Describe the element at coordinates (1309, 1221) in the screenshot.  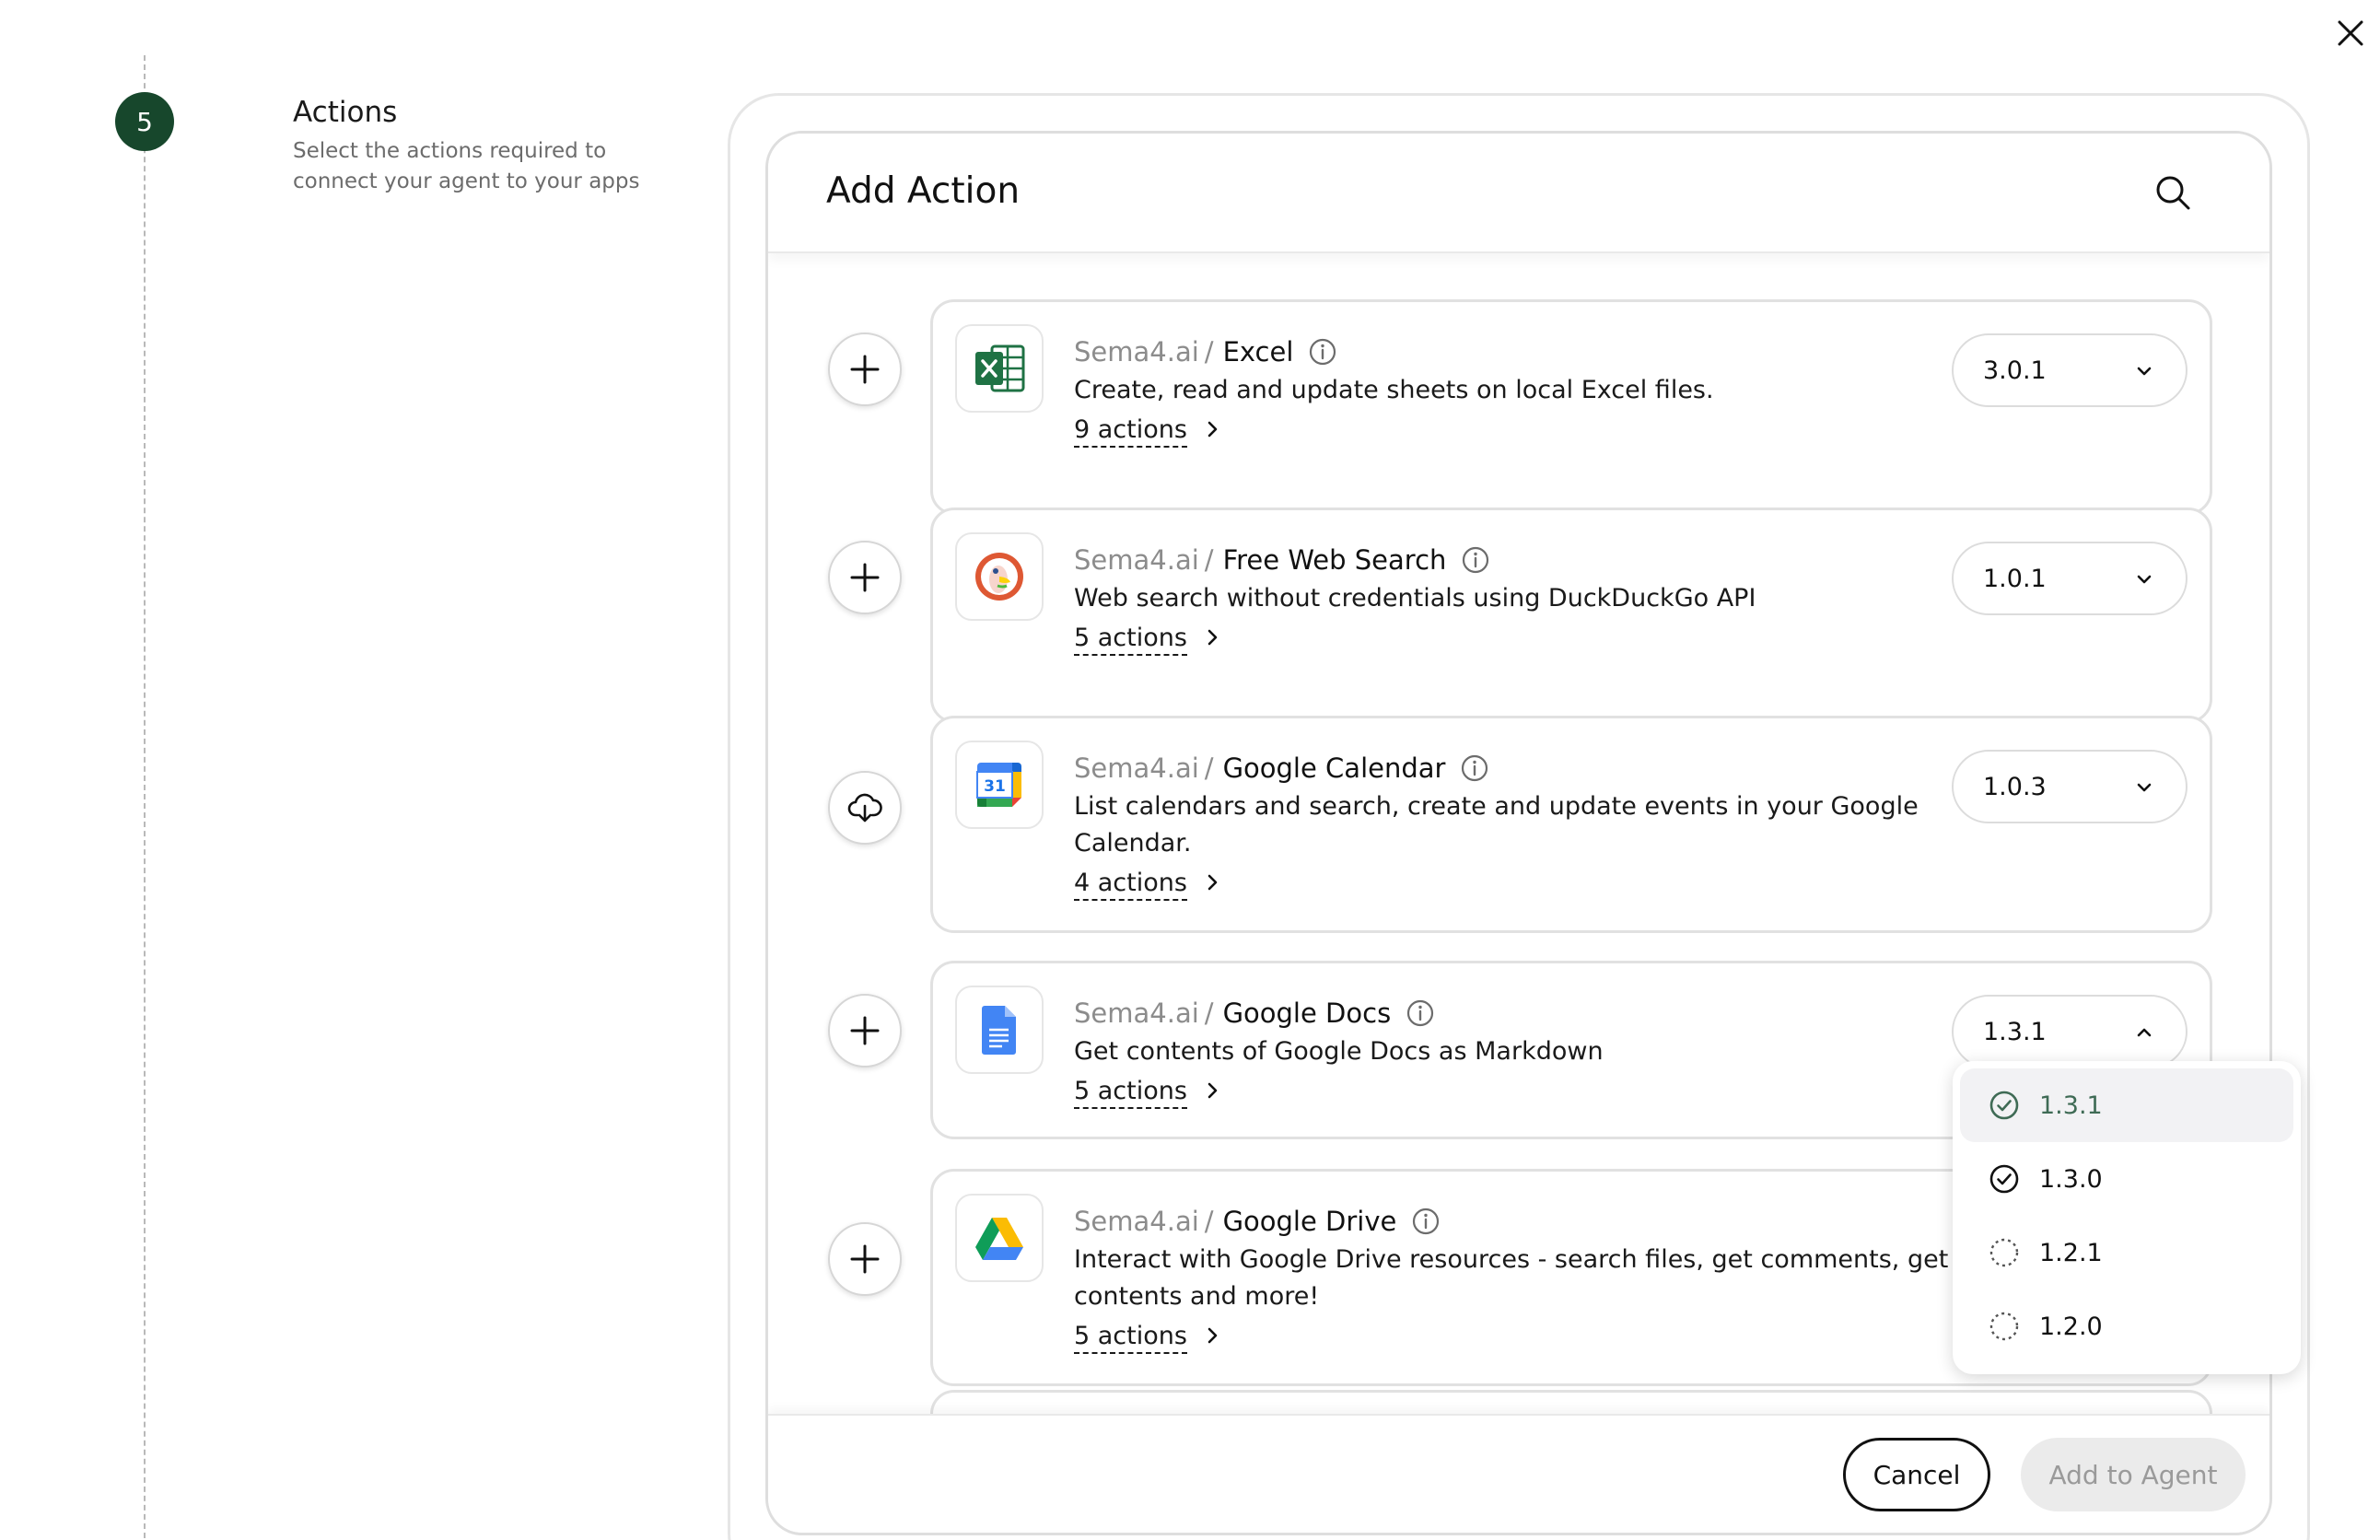
I see `package-name: Google Drive` at that location.